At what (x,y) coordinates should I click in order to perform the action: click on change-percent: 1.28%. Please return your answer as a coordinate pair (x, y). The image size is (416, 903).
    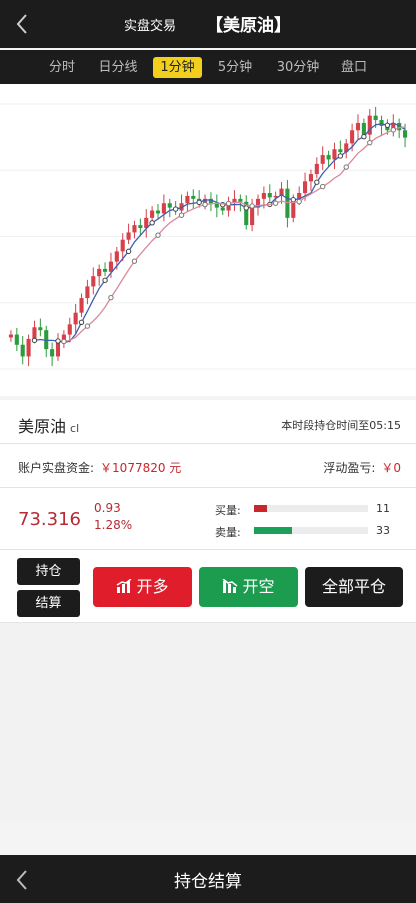
    Looking at the image, I should click on (113, 525).